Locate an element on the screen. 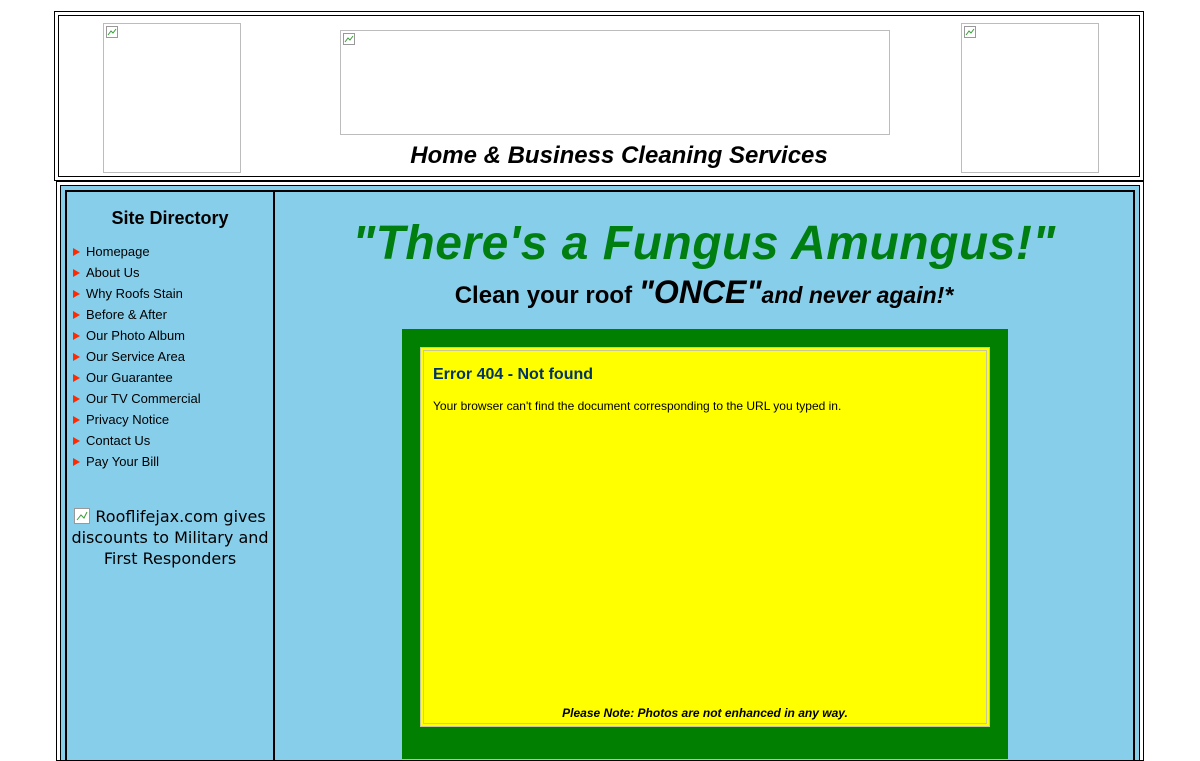  nav-item-label: Homepage is located at coordinates (118, 251).